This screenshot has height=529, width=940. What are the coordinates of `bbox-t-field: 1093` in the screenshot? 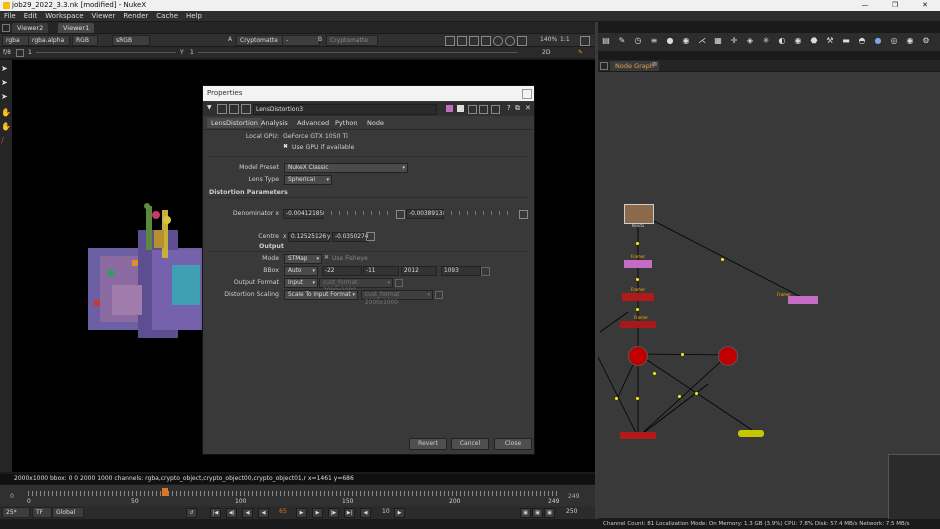 It's located at (461, 271).